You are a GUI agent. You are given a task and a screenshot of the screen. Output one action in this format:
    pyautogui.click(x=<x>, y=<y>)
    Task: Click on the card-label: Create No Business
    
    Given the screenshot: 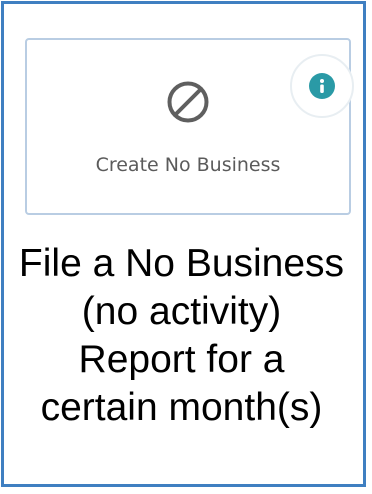 What is the action you would take?
    pyautogui.click(x=188, y=165)
    